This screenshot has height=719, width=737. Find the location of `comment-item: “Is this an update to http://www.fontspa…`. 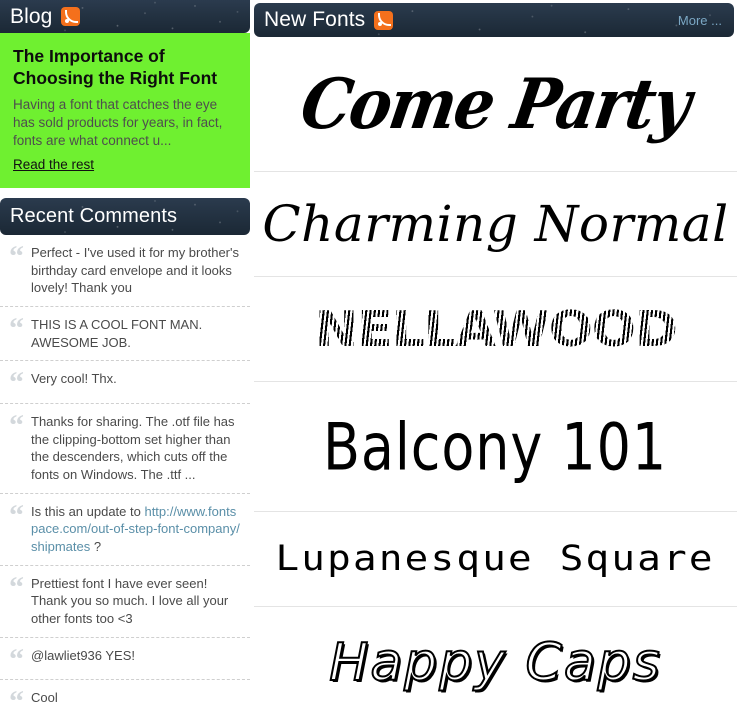

comment-item: “Is this an update to http://www.fontspa… is located at coordinates (125, 530).